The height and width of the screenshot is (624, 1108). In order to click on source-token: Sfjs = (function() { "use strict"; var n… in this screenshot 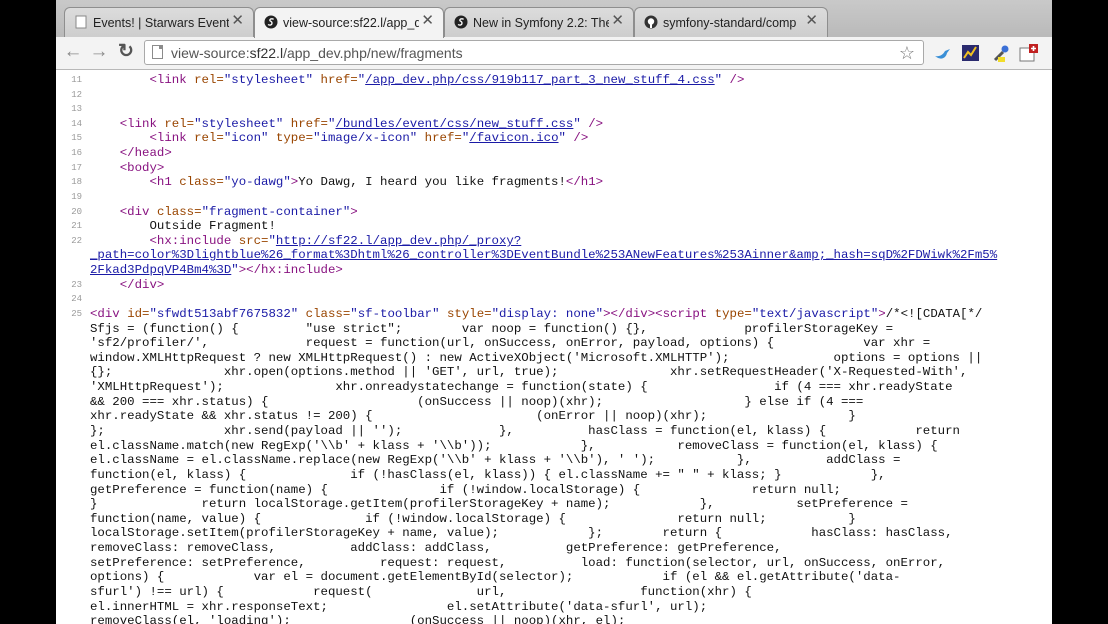, I will do `click(492, 329)`.